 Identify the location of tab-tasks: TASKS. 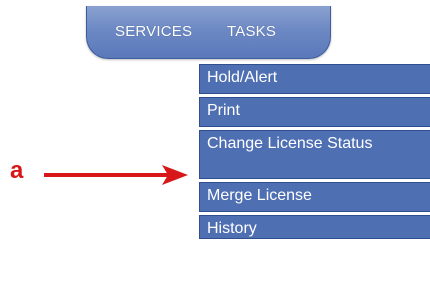
(251, 31).